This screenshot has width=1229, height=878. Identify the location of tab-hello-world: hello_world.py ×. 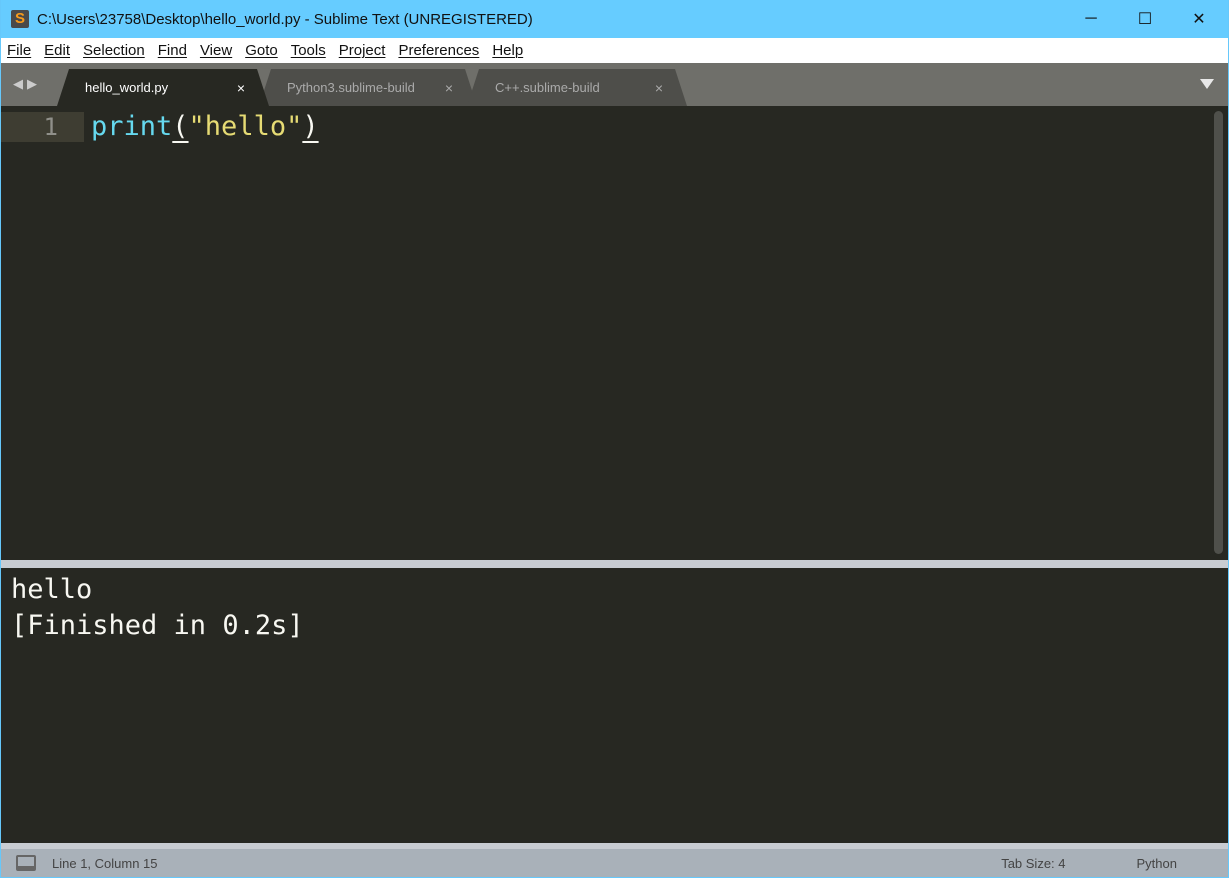
(163, 87).